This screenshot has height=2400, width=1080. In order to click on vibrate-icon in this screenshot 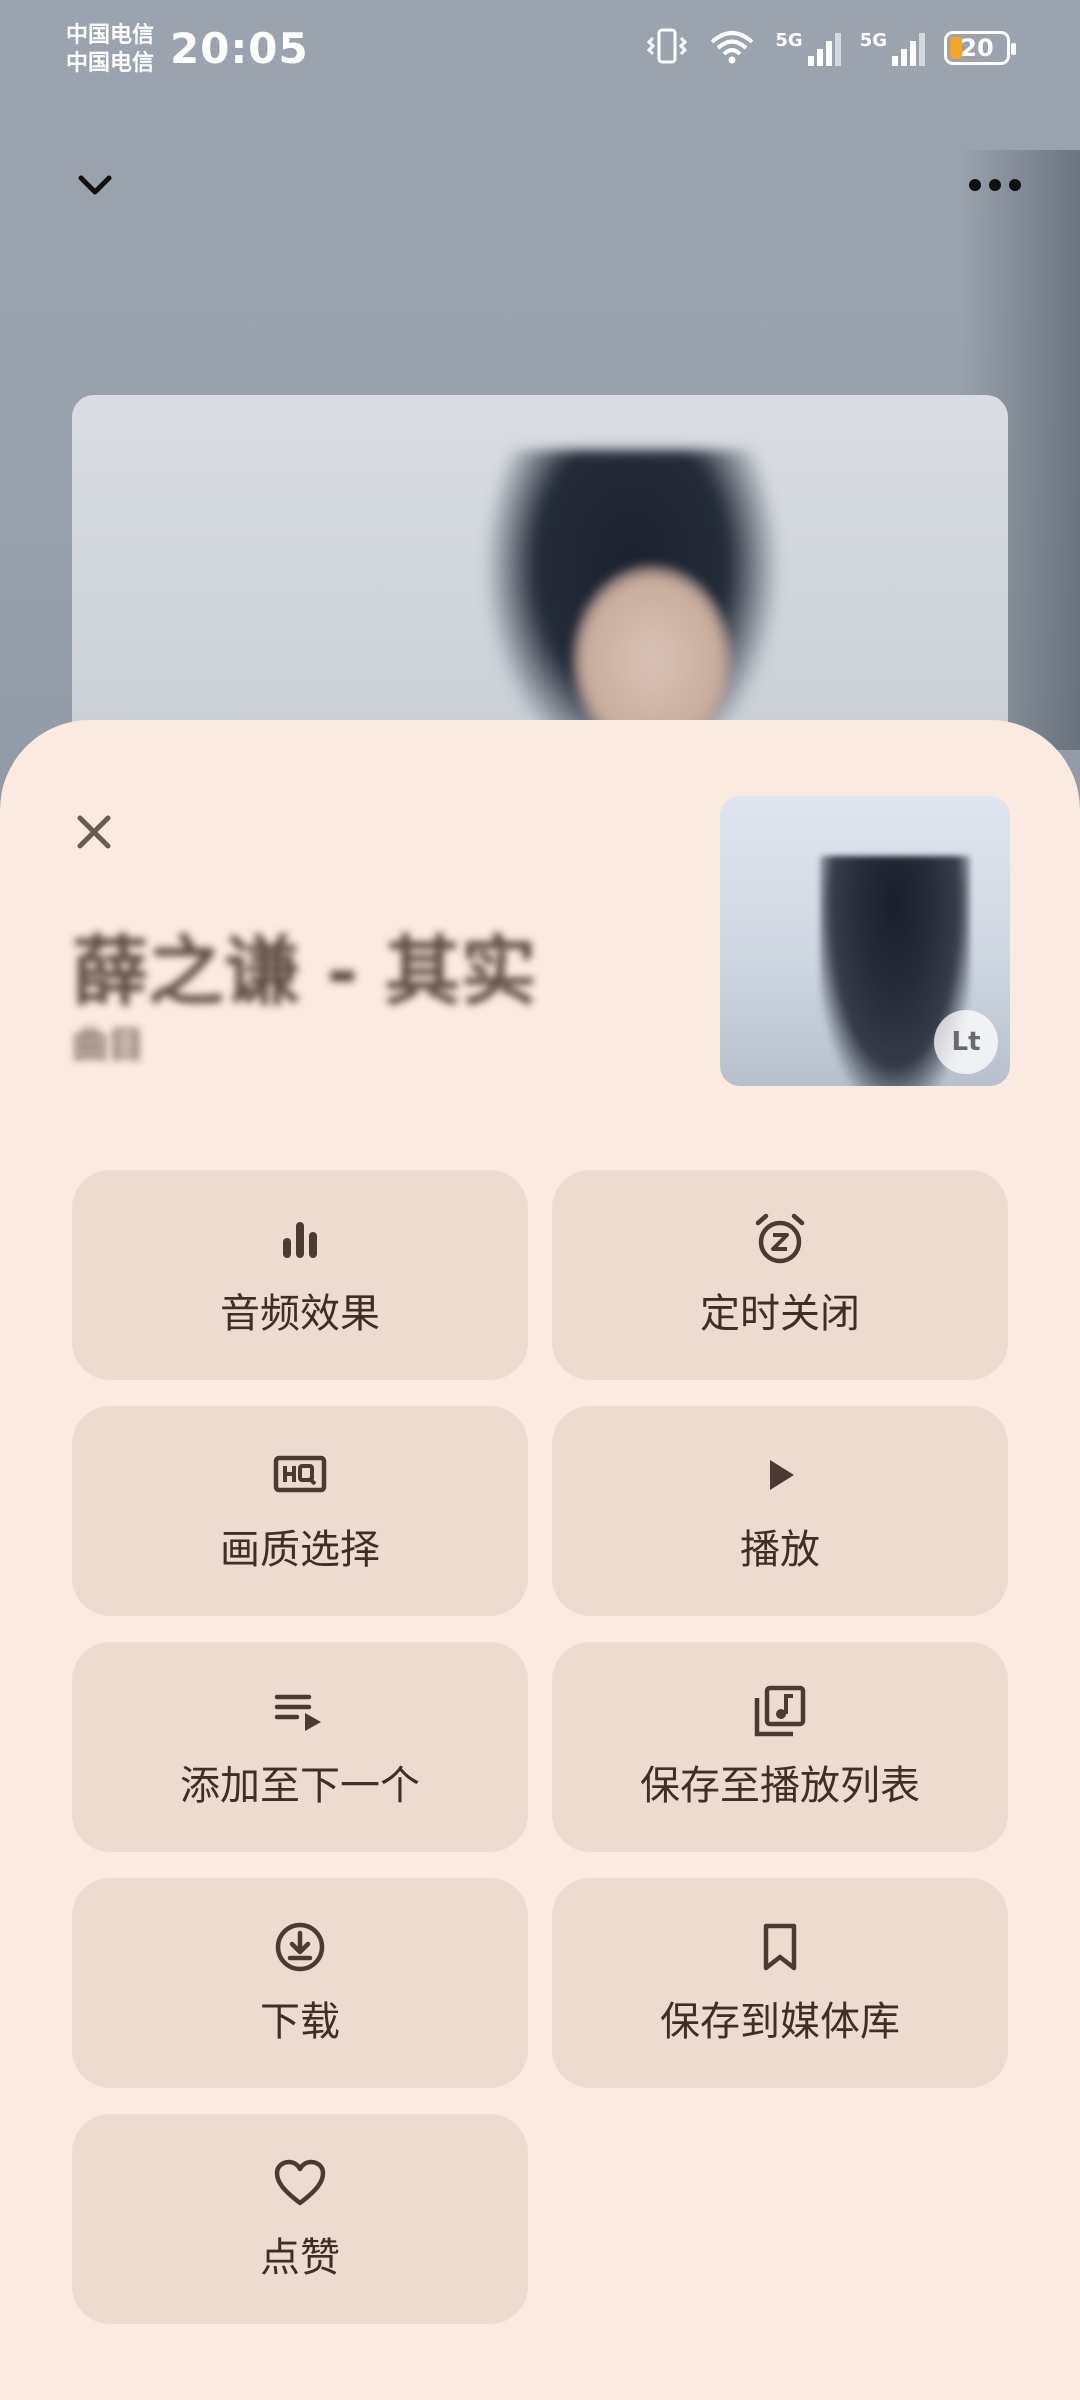, I will do `click(667, 48)`.